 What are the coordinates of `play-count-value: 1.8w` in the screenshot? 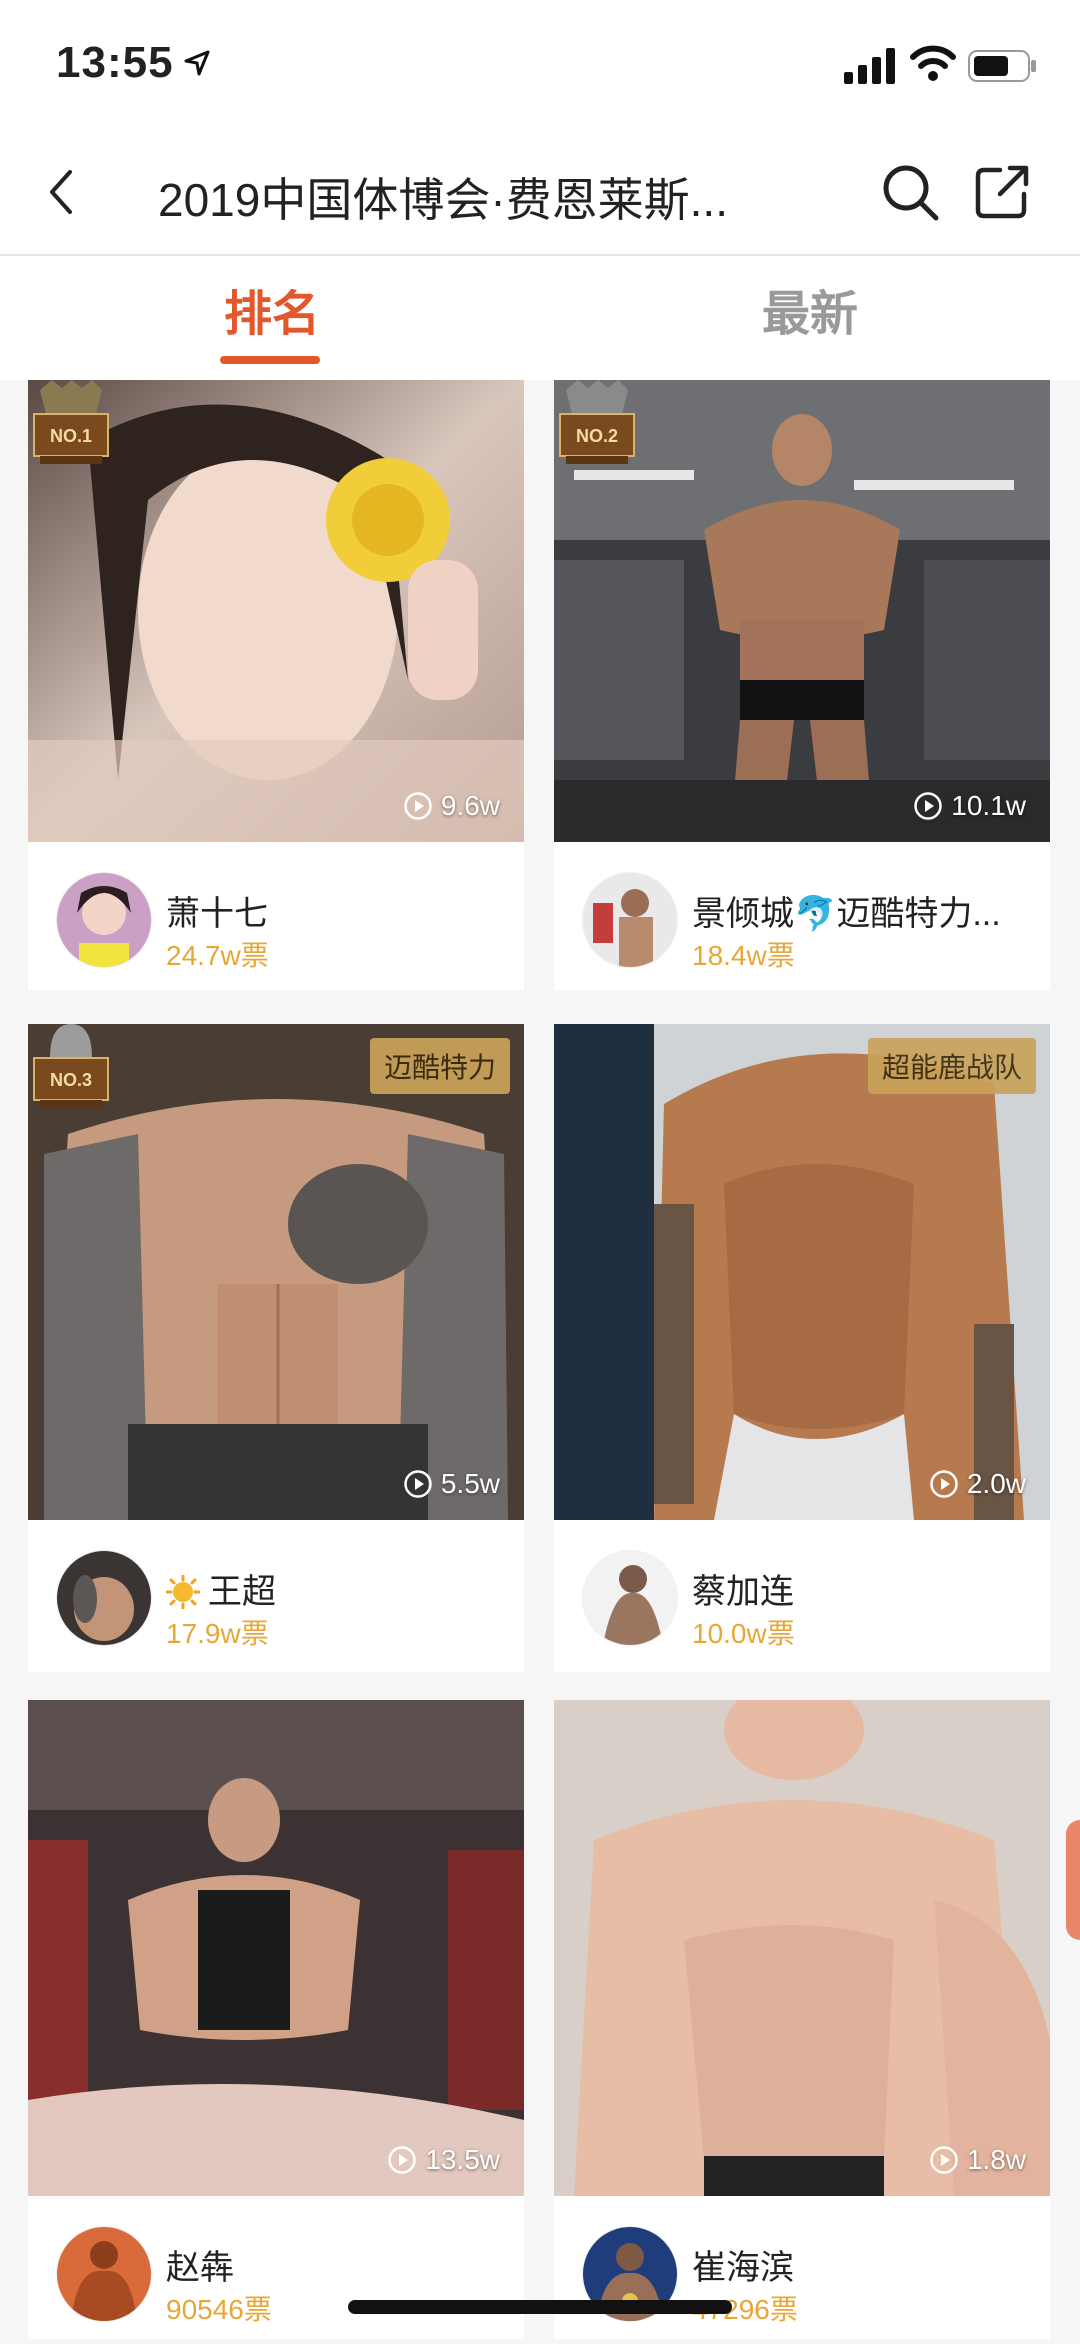 It's located at (996, 2159).